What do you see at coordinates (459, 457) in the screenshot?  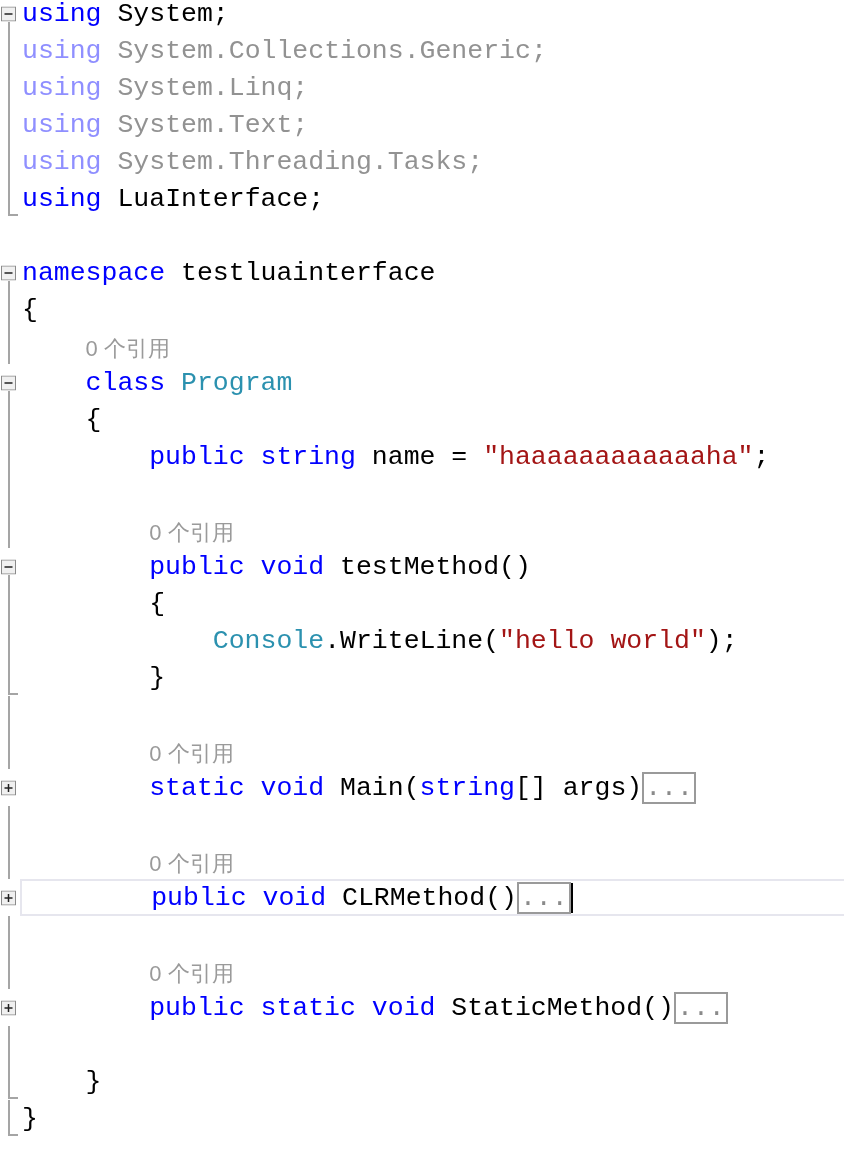 I see `code-line: public string name = "haaaaaaaaaaaaha";` at bounding box center [459, 457].